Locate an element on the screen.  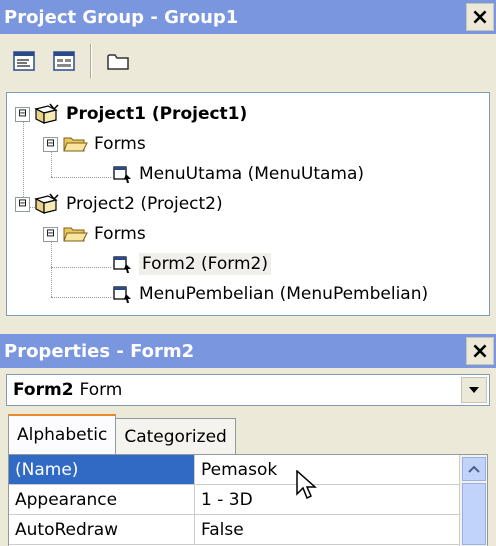
tree-item-form2: Form2 (Form2) is located at coordinates (191, 264).